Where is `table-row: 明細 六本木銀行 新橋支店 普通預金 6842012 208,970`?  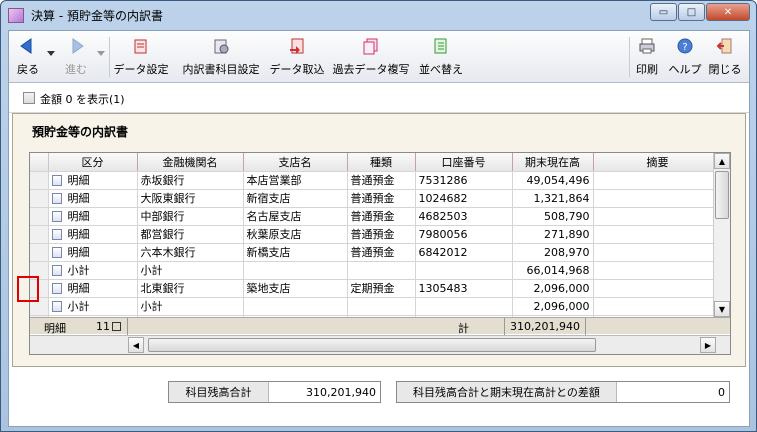 table-row: 明細 六本木銀行 新橋支店 普通預金 6842012 208,970 is located at coordinates (376, 252).